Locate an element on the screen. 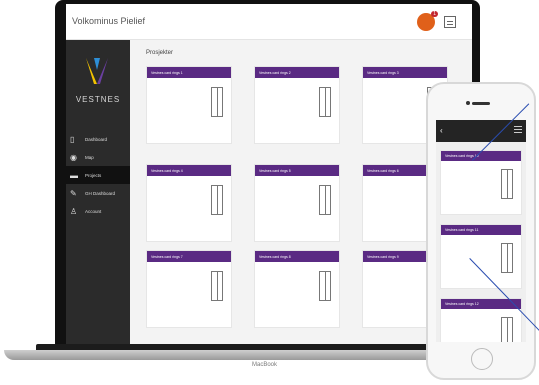 The height and width of the screenshot is (385, 539). logo-icon is located at coordinates (97, 71).